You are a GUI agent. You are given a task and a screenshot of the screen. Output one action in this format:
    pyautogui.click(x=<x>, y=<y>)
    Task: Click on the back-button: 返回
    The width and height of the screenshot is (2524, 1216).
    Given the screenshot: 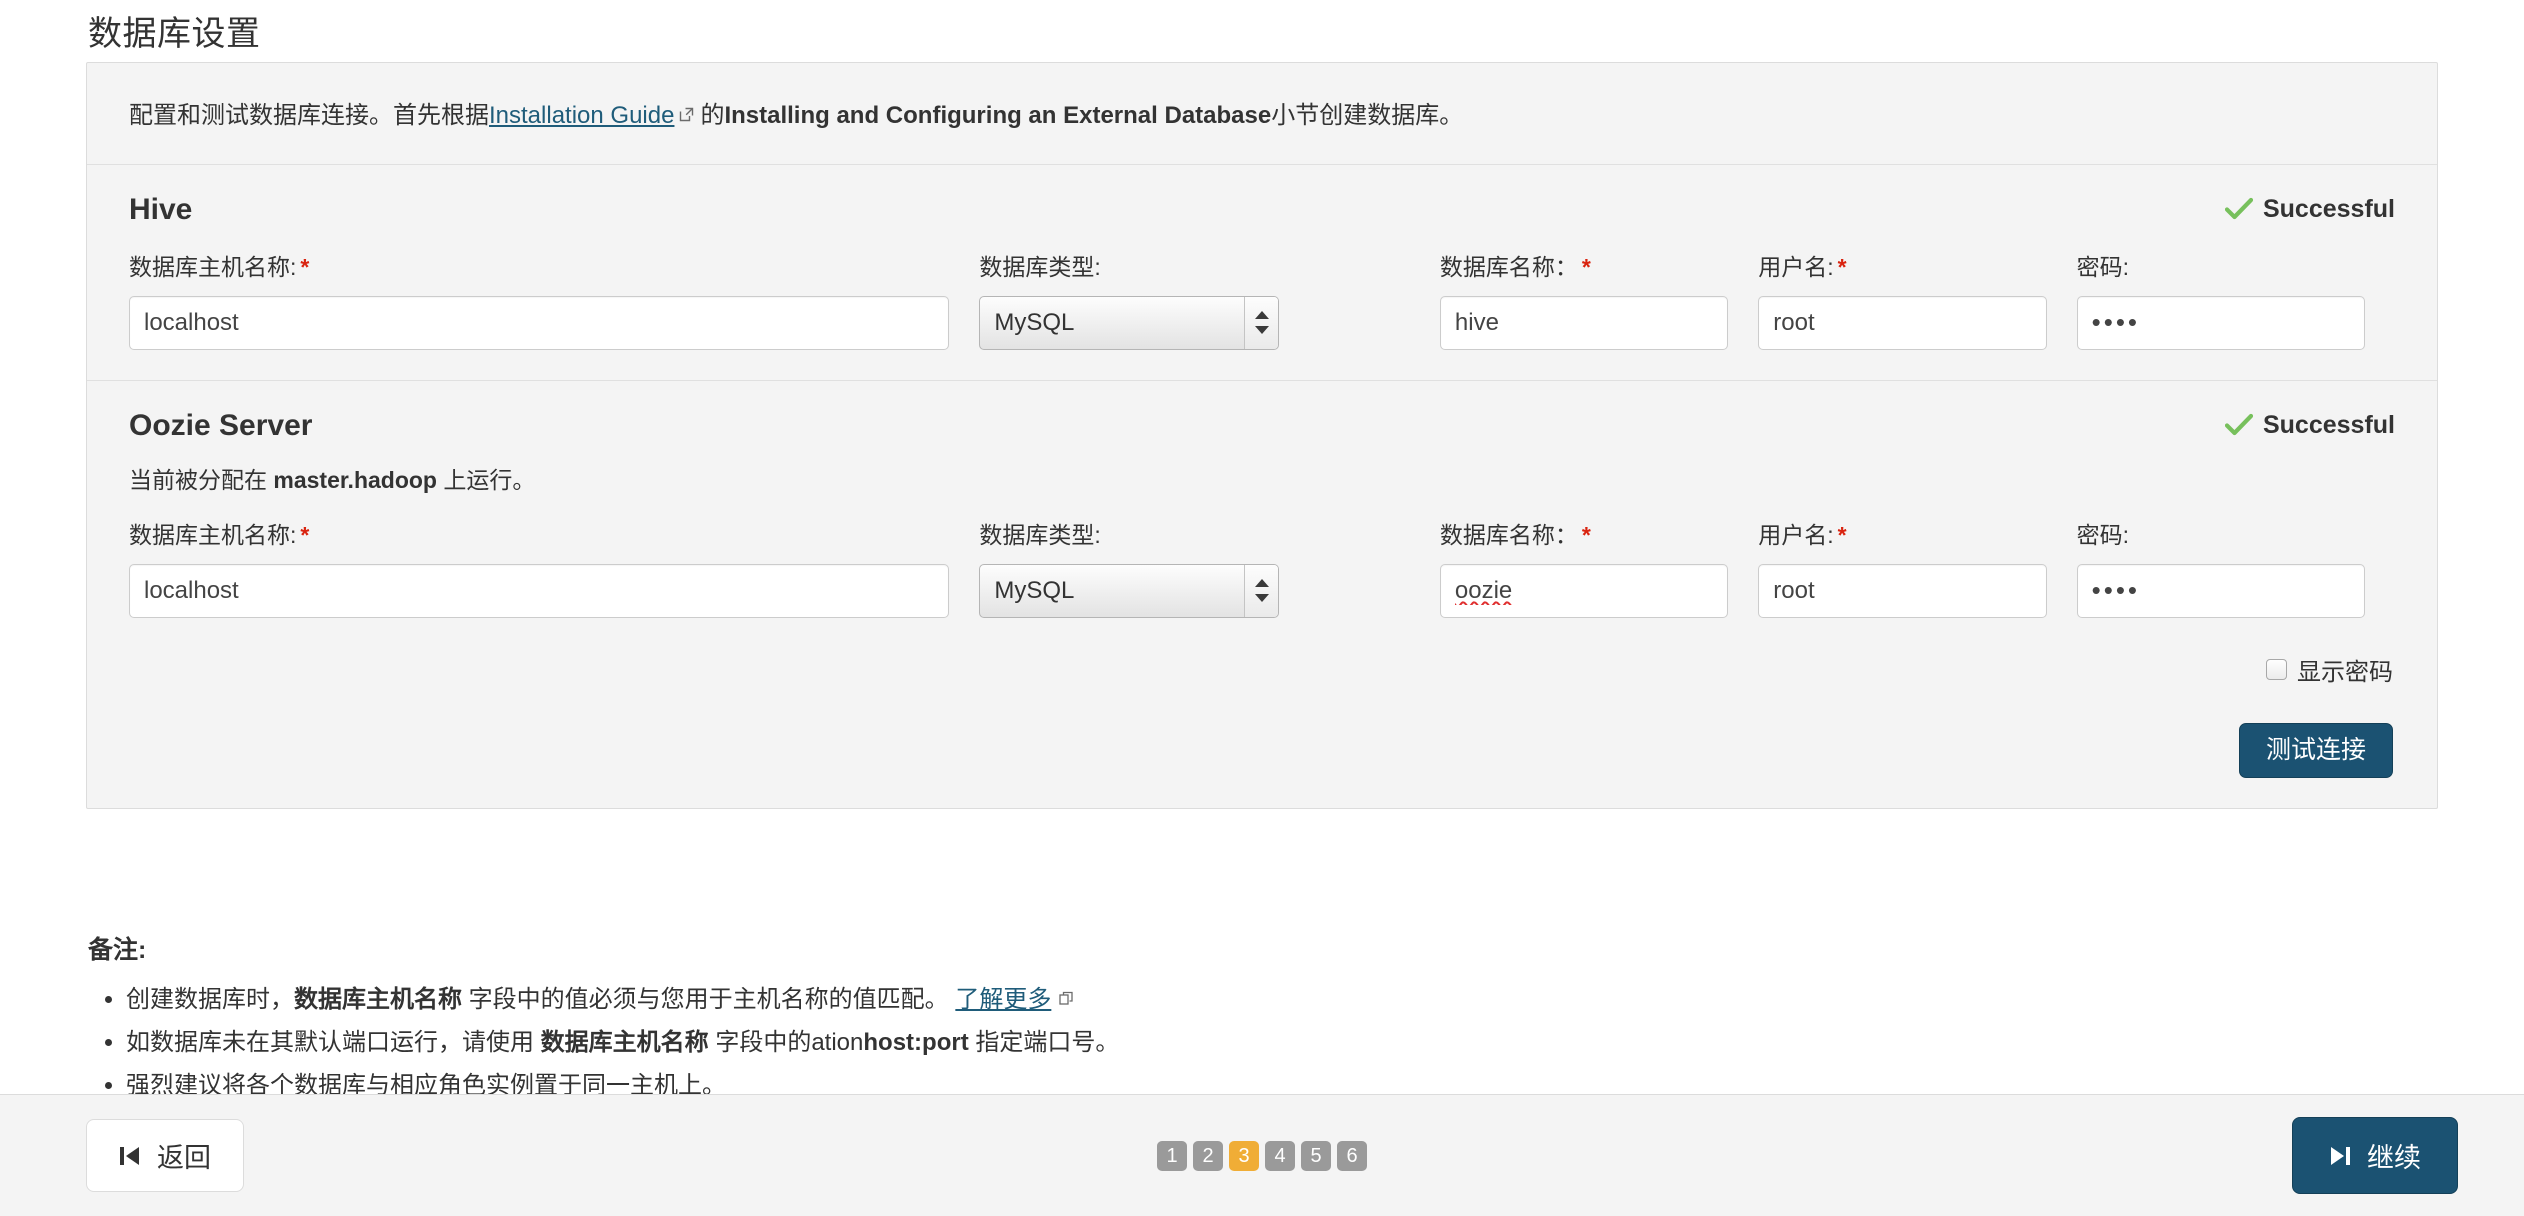 What is the action you would take?
    pyautogui.click(x=165, y=1155)
    